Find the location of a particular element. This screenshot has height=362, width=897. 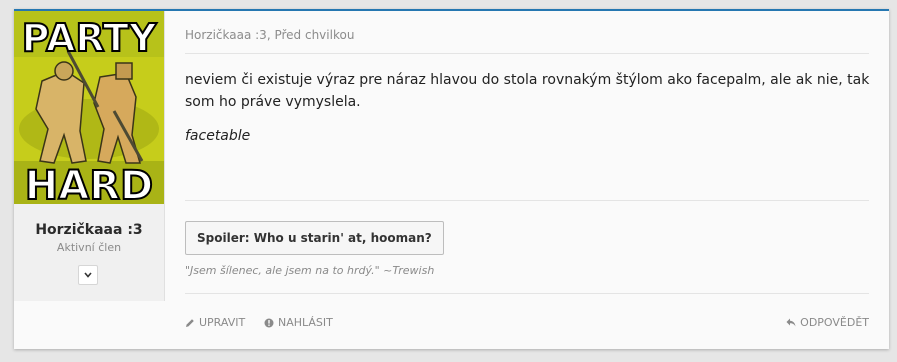

chevron-down-icon is located at coordinates (88, 275).